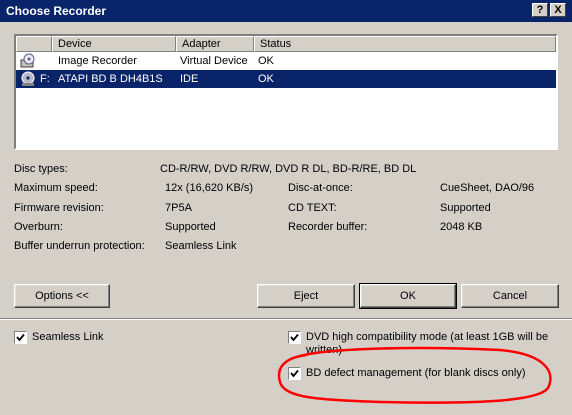  What do you see at coordinates (190, 227) in the screenshot?
I see `overburn-value: Supported` at bounding box center [190, 227].